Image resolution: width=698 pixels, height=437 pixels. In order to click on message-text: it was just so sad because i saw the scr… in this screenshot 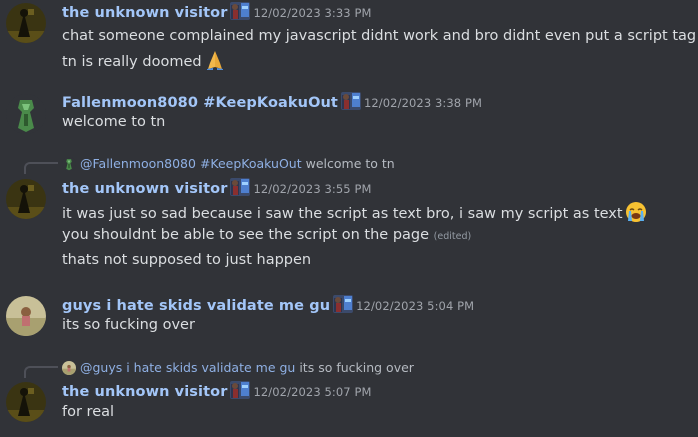, I will do `click(342, 214)`.